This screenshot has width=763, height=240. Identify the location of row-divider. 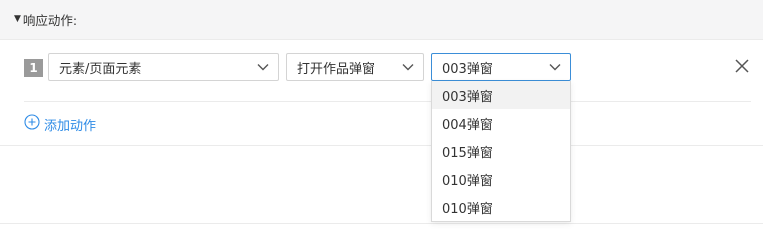
(387, 101).